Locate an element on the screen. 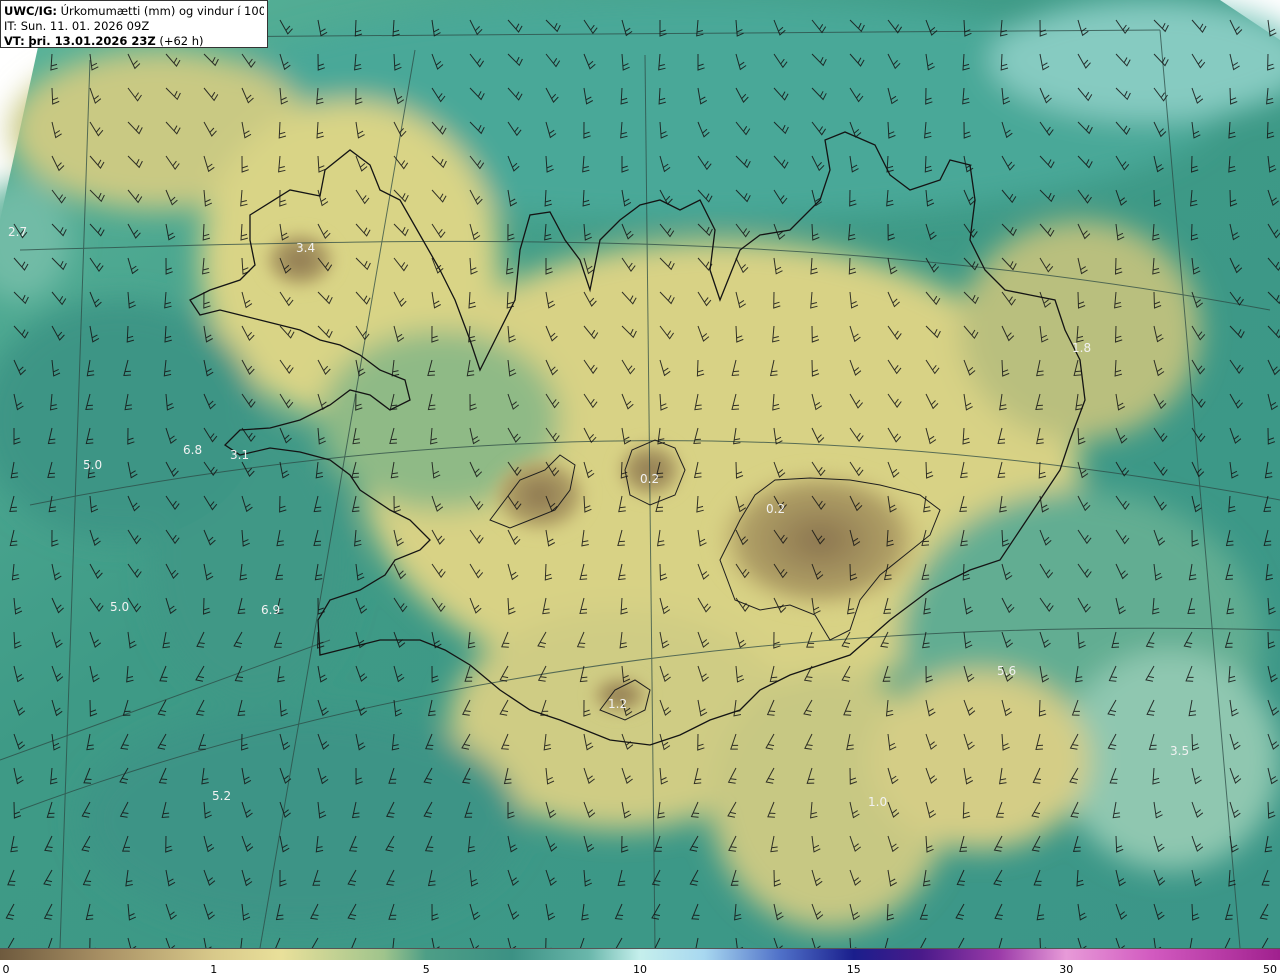 The image size is (1280, 978). valid-time-offset: (+62 h) is located at coordinates (181, 41).